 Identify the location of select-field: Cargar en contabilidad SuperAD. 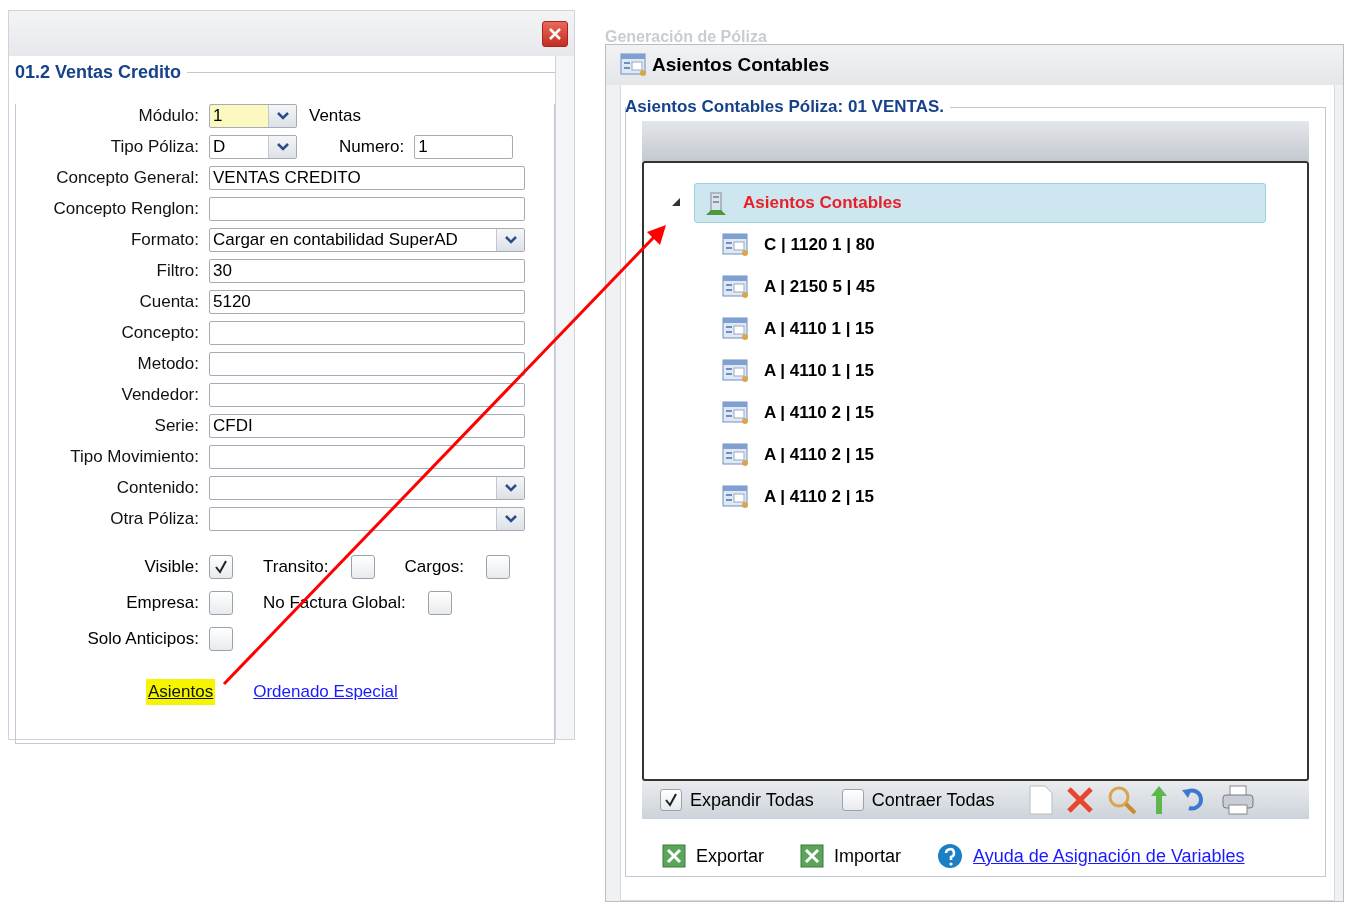
(367, 240).